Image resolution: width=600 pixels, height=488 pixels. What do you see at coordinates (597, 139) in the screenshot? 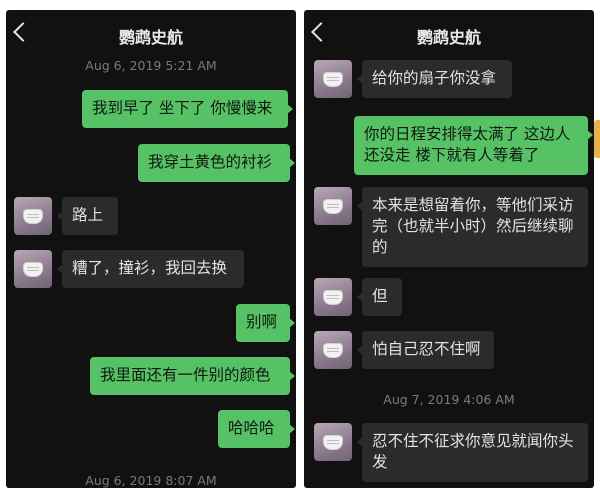
I see `edge-accent` at bounding box center [597, 139].